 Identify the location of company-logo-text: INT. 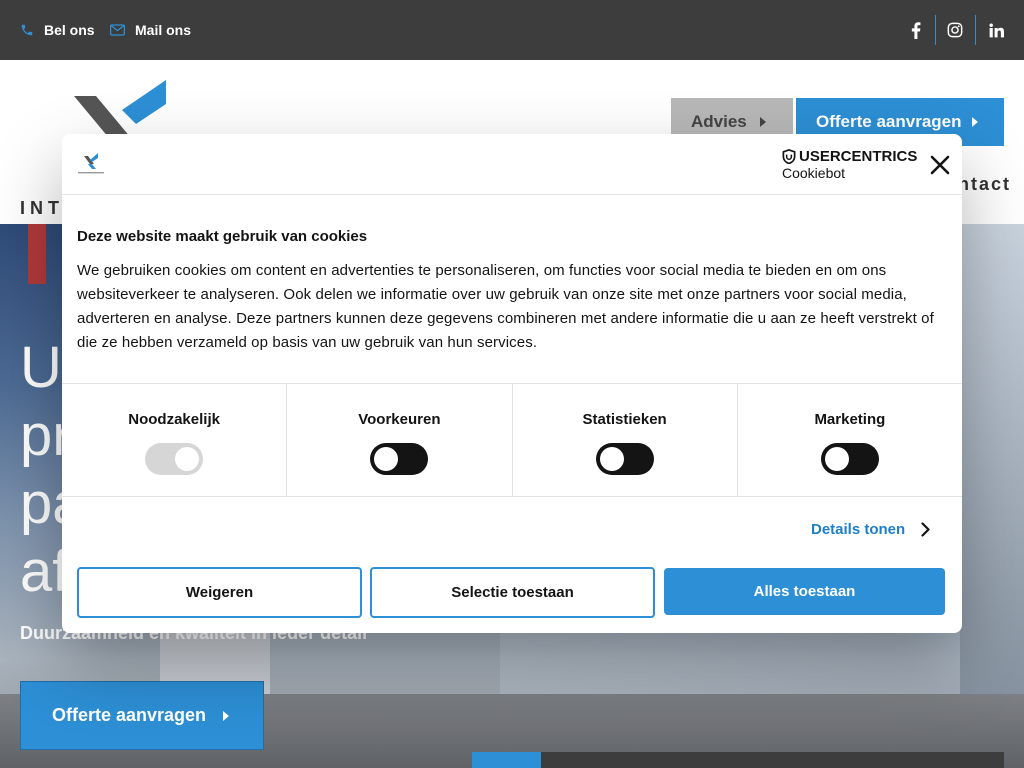
(42, 208).